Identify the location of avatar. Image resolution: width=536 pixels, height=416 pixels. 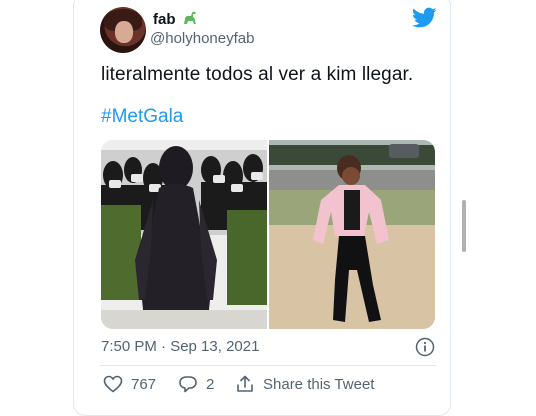
(123, 30).